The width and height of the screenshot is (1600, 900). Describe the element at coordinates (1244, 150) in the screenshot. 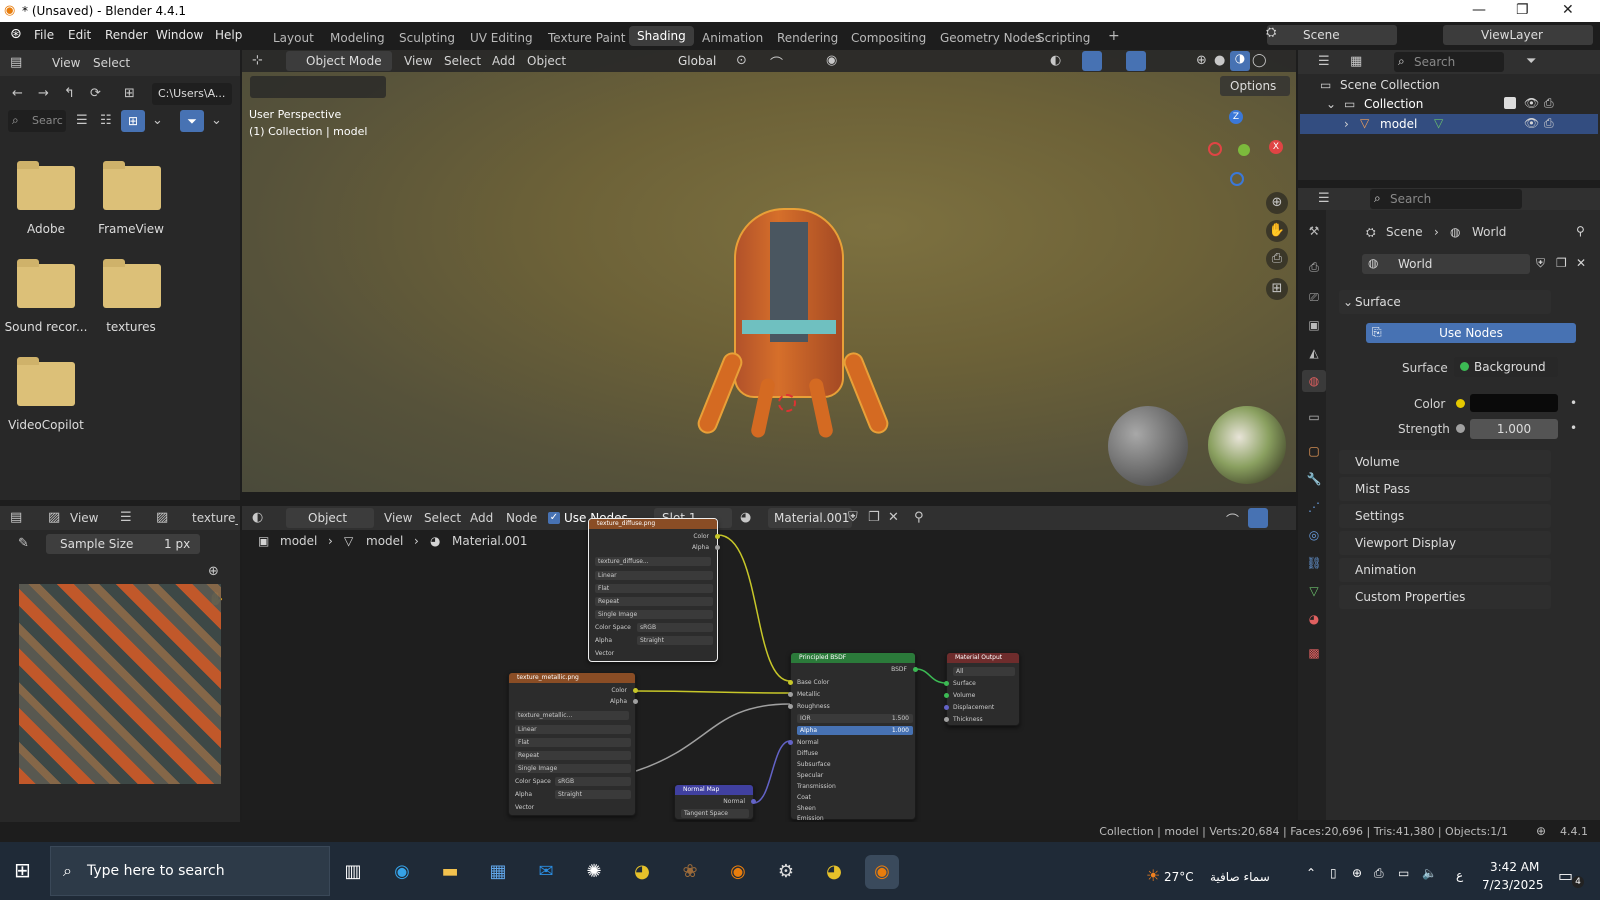

I see `y-axis-dot` at that location.